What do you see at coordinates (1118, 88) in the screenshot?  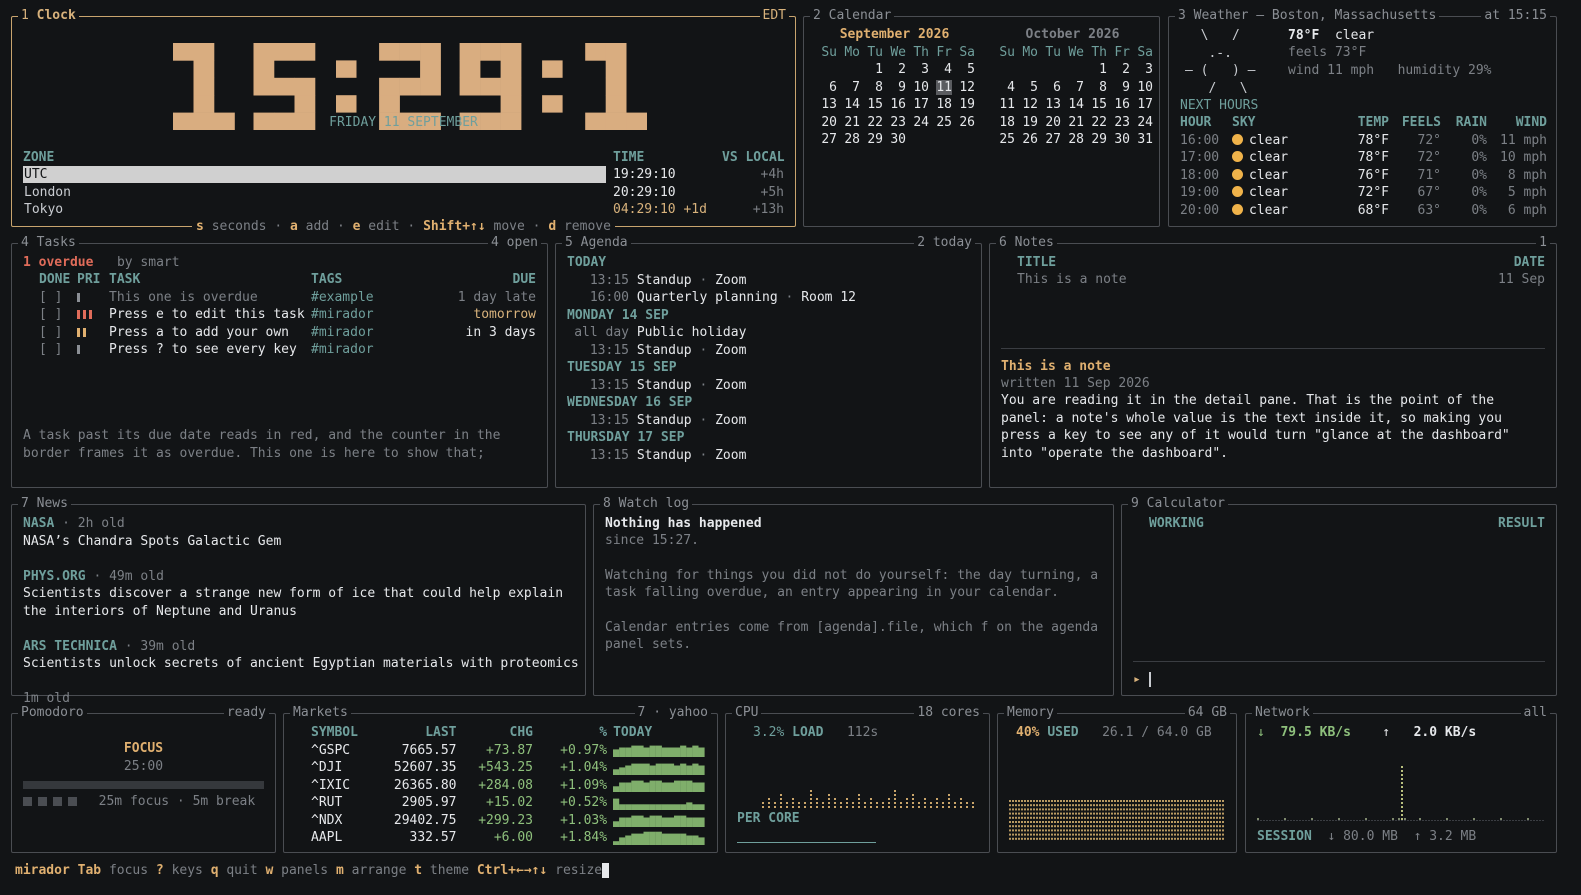 I see `day-cell: 9` at bounding box center [1118, 88].